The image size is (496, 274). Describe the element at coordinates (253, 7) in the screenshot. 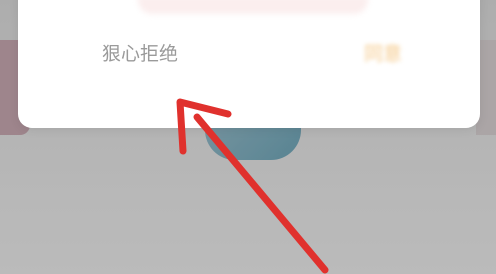

I see `dialog-content-area` at that location.